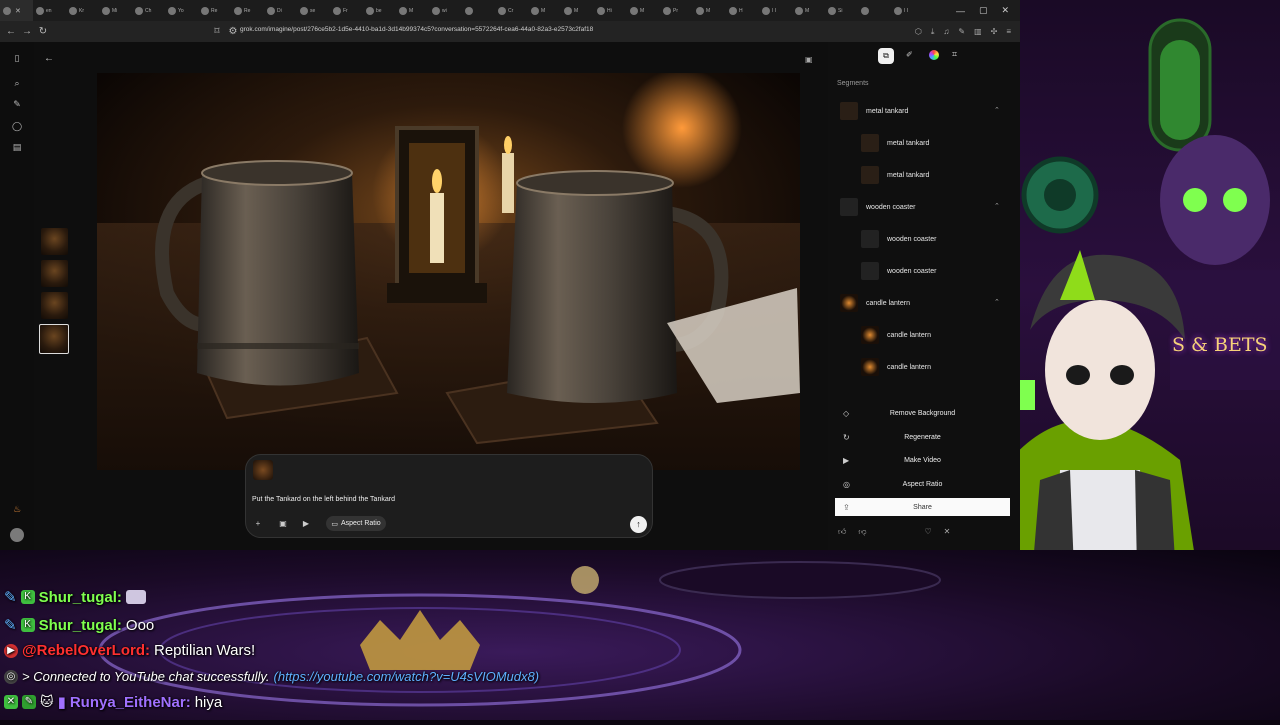 The image size is (1280, 725). I want to click on send-button: ↑, so click(638, 524).